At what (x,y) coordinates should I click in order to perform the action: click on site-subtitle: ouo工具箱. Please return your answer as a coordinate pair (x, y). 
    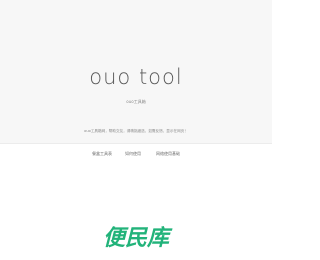
    Looking at the image, I should click on (136, 101).